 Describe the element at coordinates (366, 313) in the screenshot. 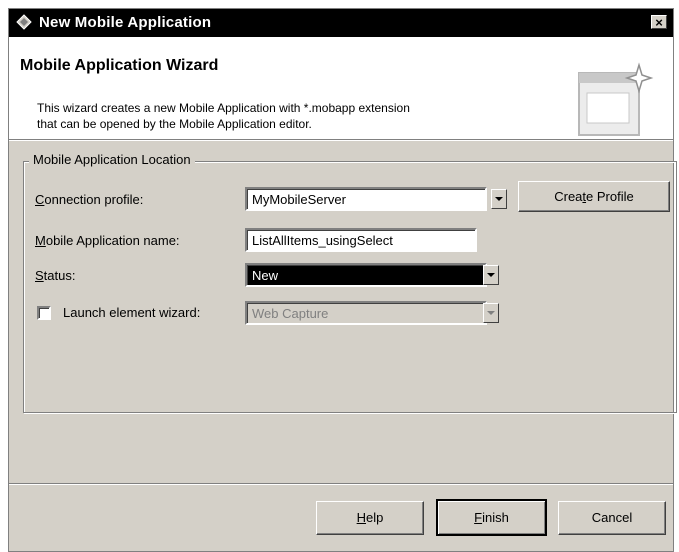

I see `launch-wizard-select: Web Capture` at that location.